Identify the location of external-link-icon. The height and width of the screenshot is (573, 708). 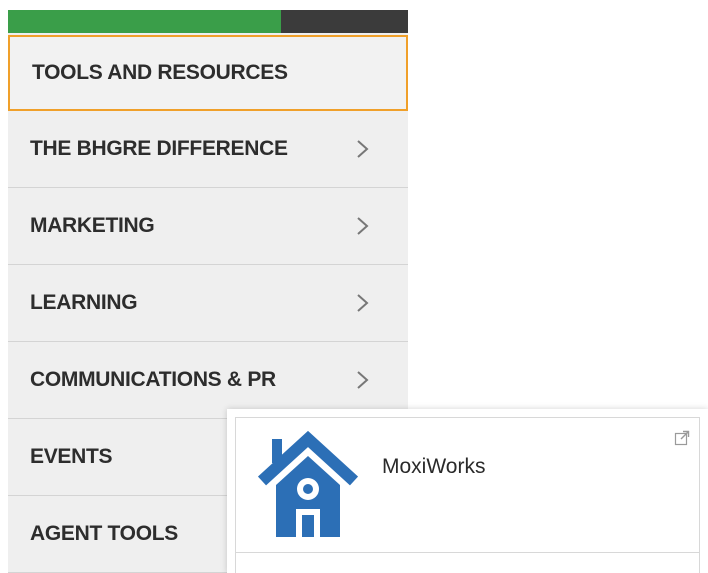
(682, 438).